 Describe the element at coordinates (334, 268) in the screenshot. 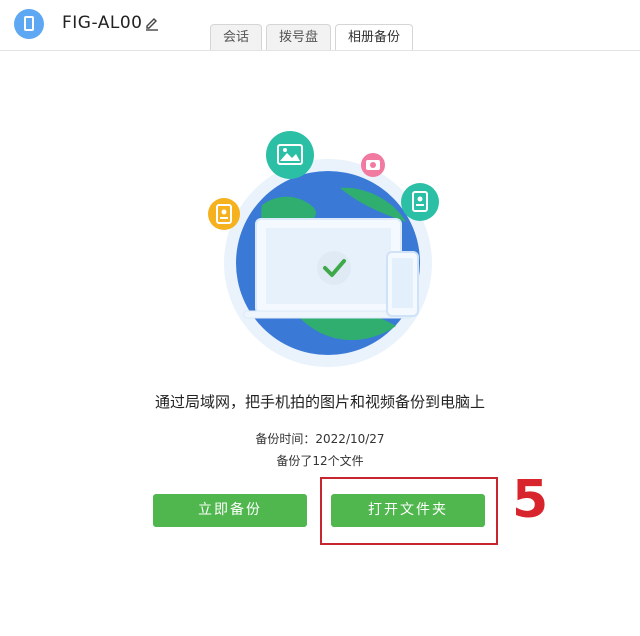

I see `check-icon` at that location.